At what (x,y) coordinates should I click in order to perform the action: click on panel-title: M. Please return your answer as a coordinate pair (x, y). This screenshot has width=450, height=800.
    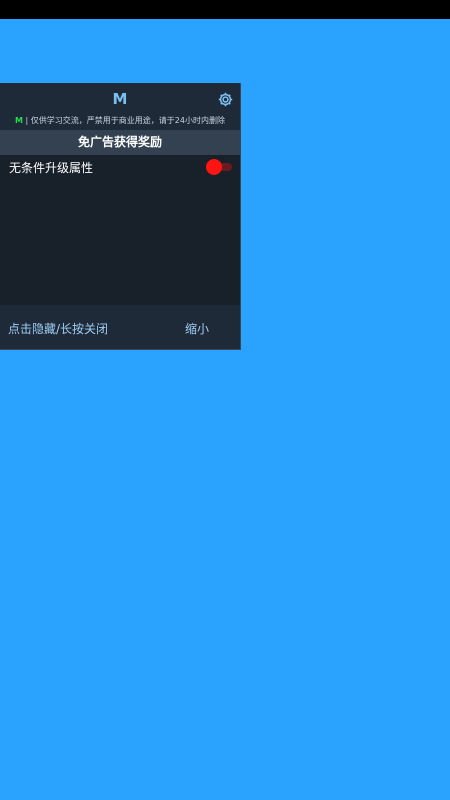
    Looking at the image, I should click on (120, 99).